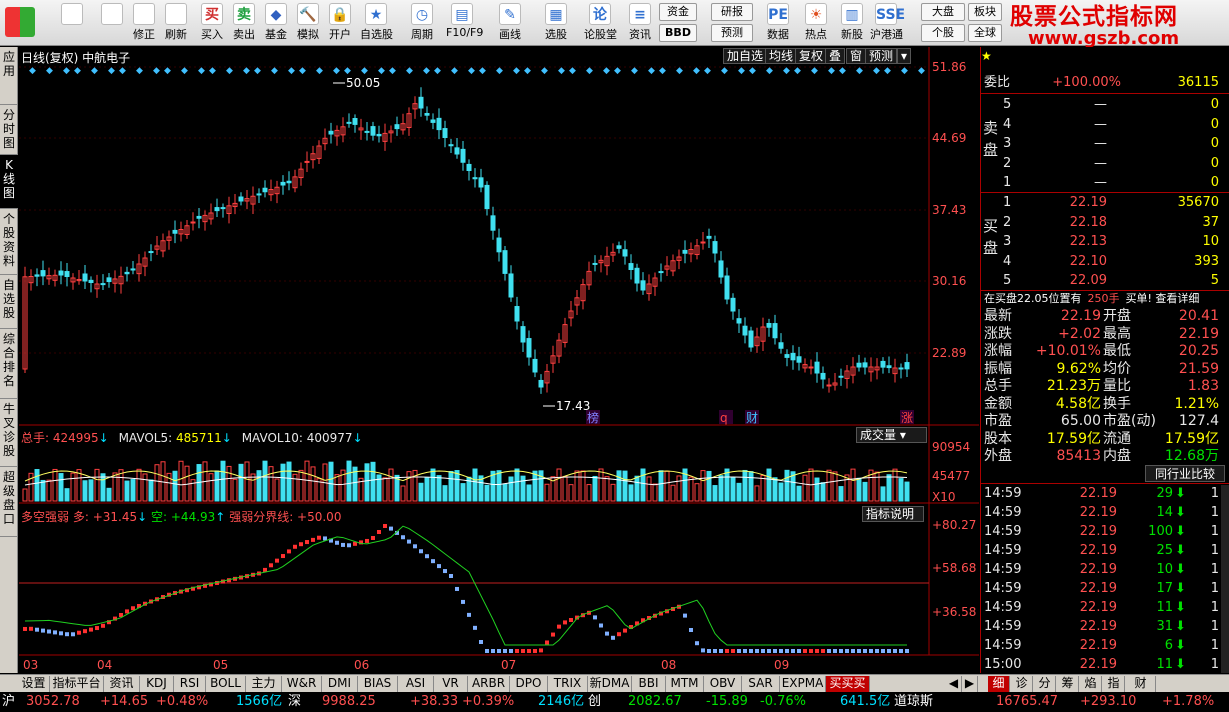 The height and width of the screenshot is (712, 1229). Describe the element at coordinates (9, 302) in the screenshot. I see `left-tab-watchlist: 自选股` at that location.